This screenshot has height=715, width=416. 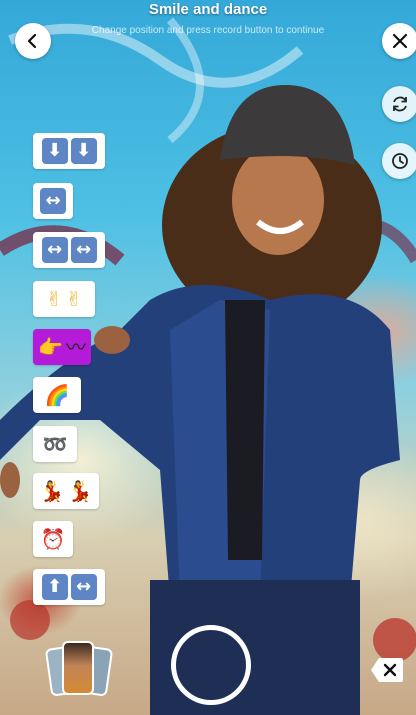 I want to click on back-button, so click(x=33, y=41).